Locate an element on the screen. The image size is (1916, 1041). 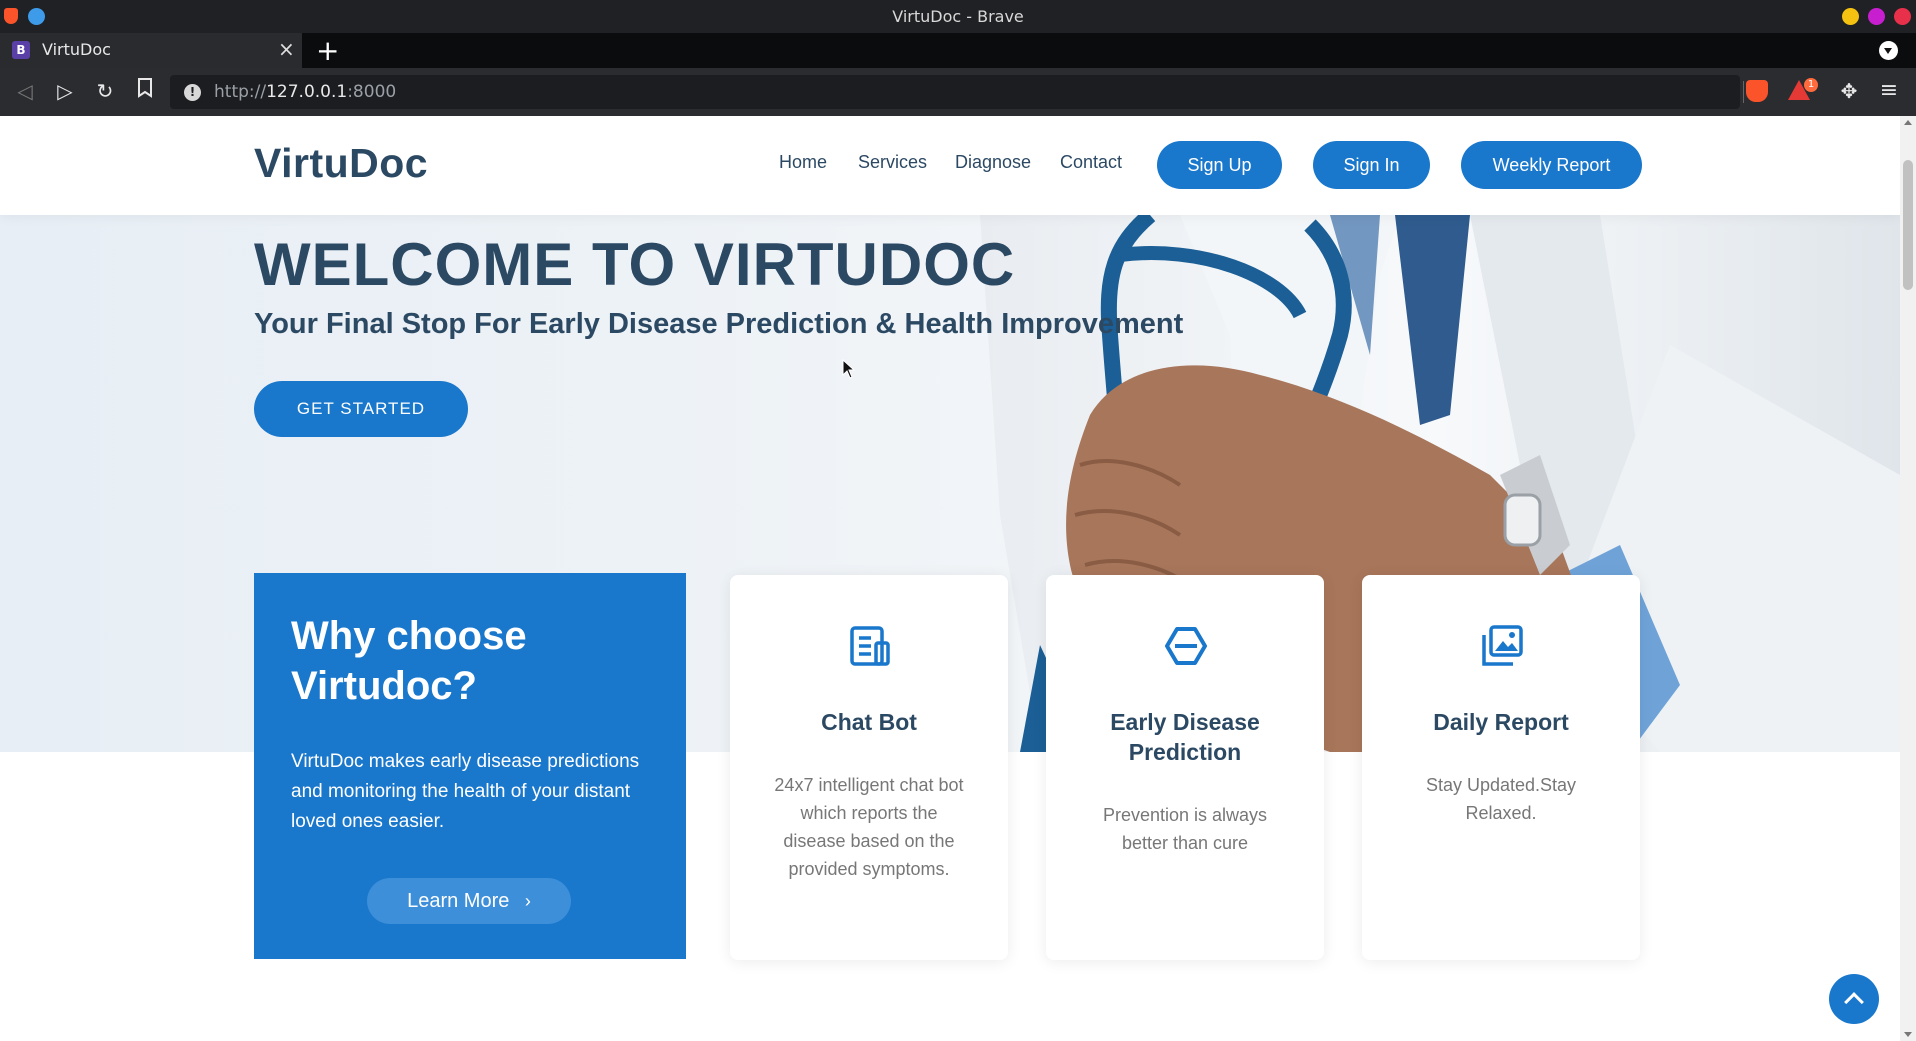
nav-contact: Contact is located at coordinates (1091, 162).